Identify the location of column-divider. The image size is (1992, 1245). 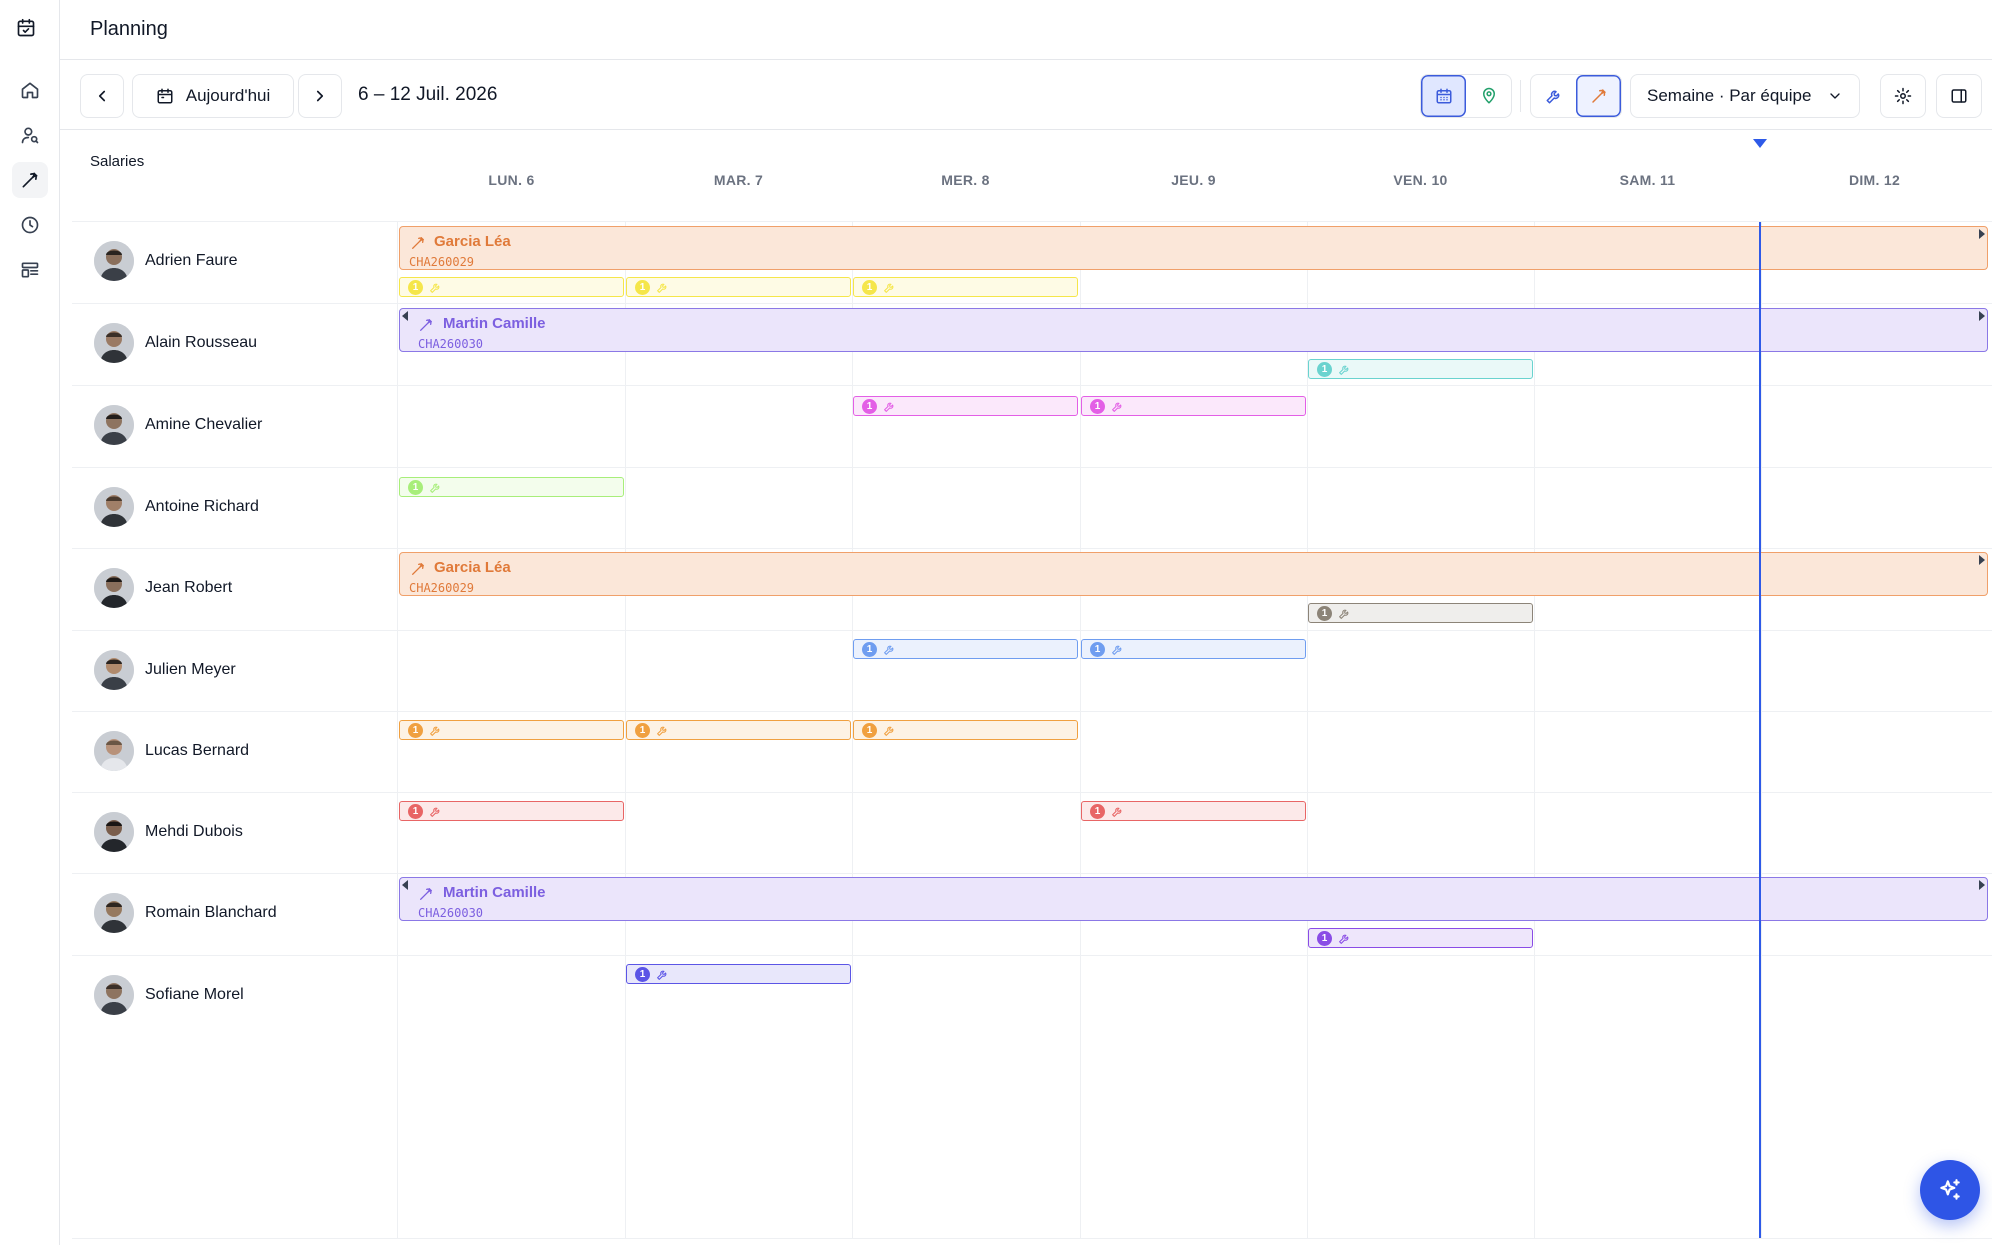
(1534, 730).